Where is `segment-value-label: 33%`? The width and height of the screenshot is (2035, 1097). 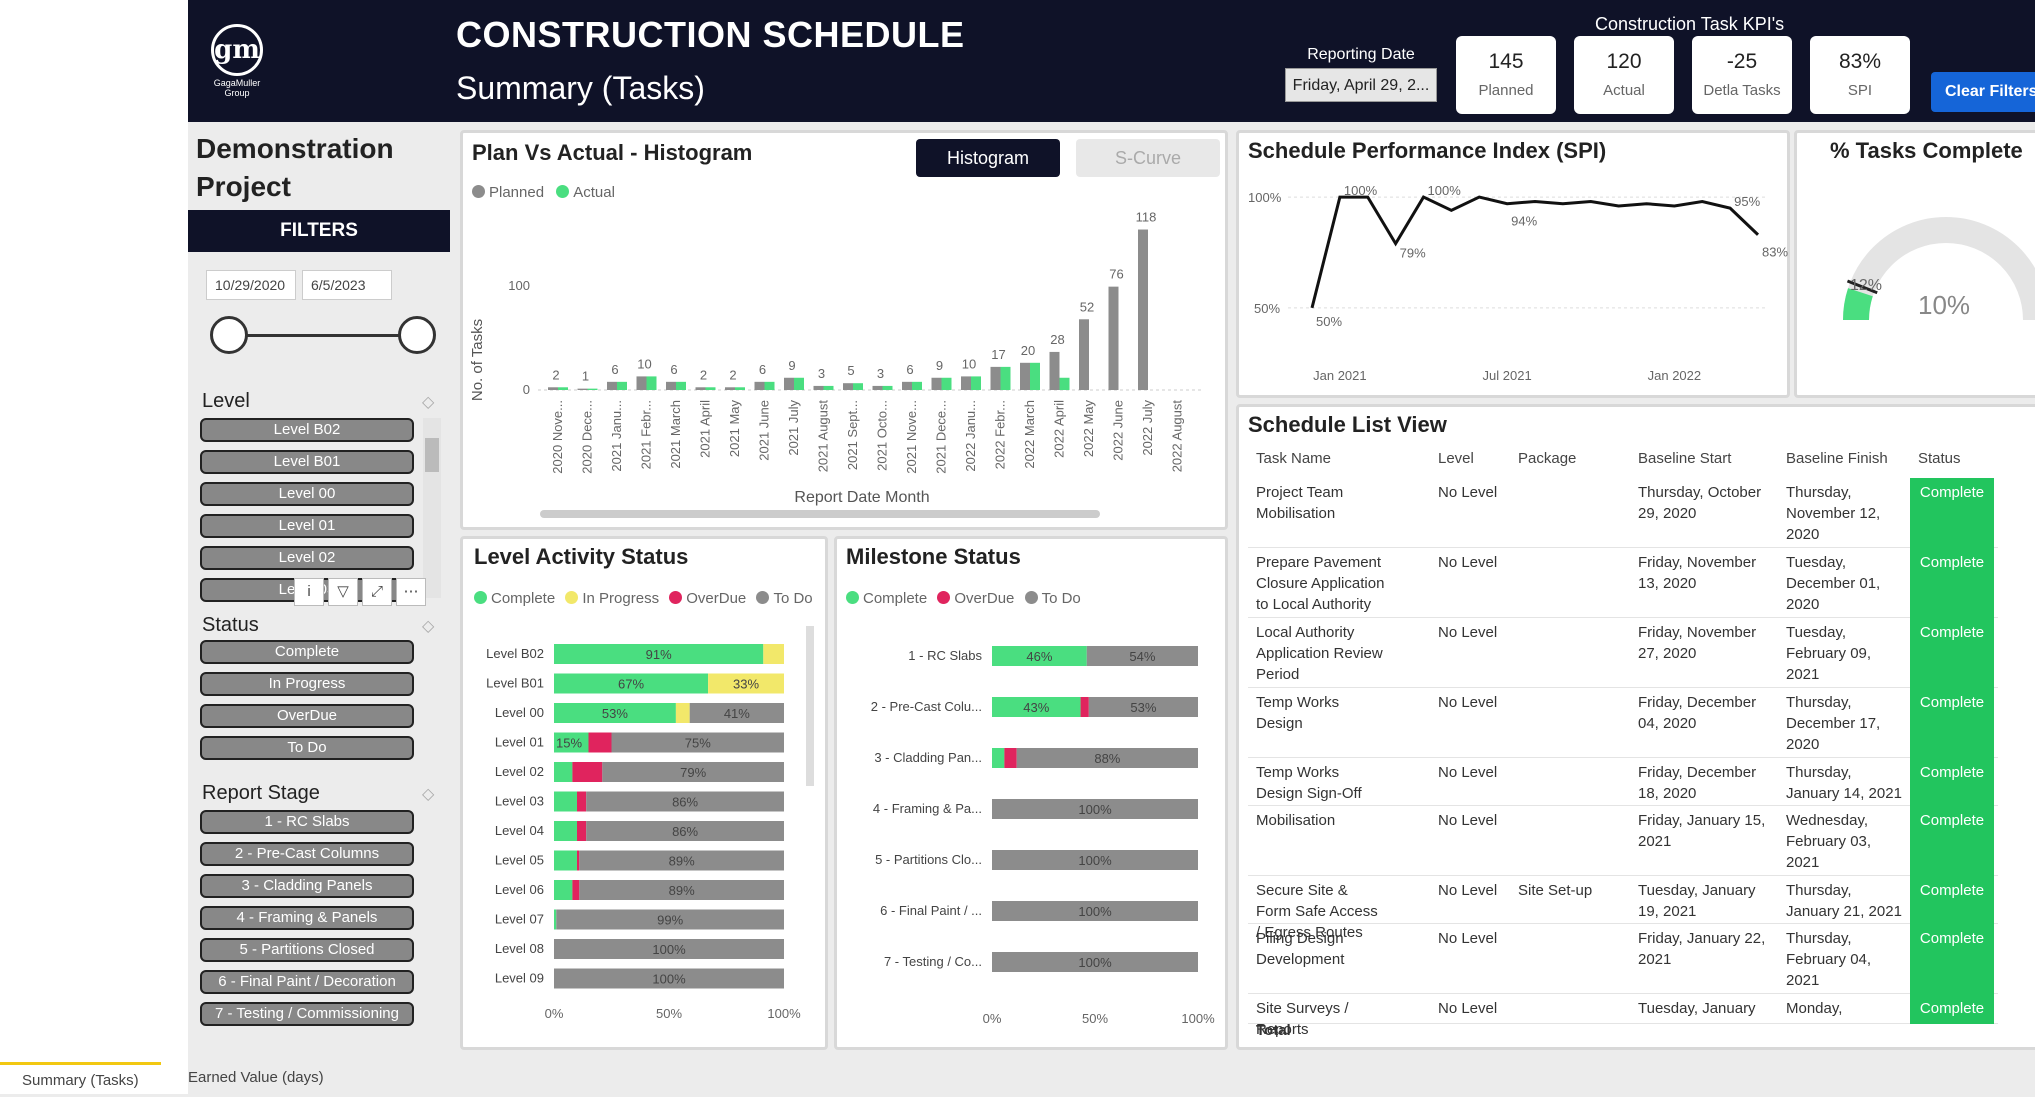 segment-value-label: 33% is located at coordinates (746, 684).